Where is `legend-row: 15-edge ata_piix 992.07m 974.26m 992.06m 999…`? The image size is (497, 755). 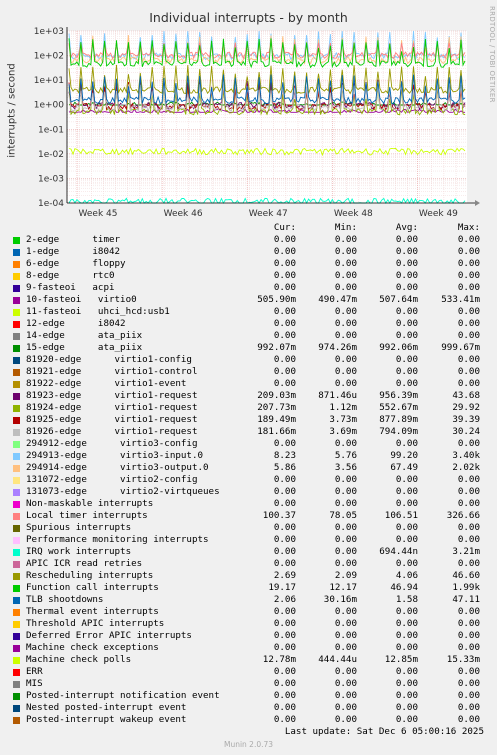
legend-row: 15-edge ata_piix 992.07m 974.26m 992.06m 999… is located at coordinates (248, 348).